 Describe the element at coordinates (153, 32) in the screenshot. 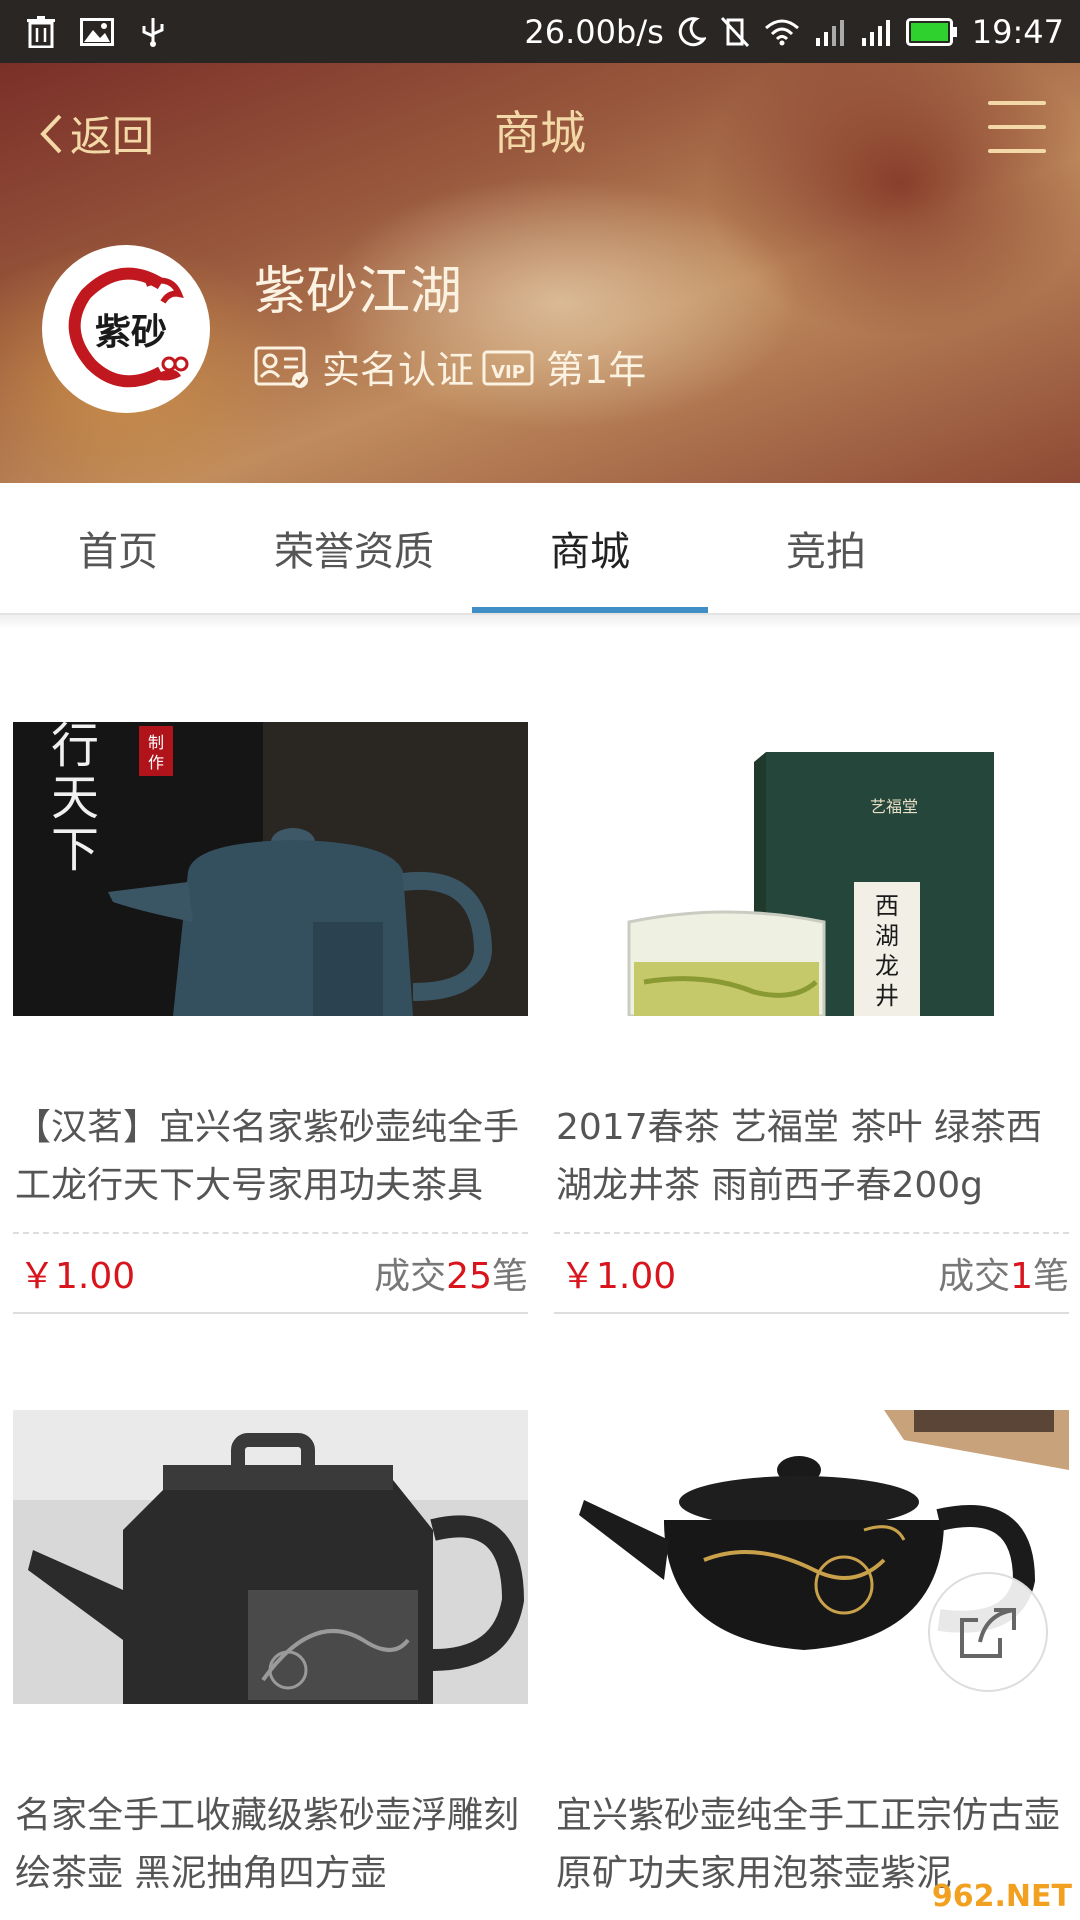

I see `usb-icon` at that location.